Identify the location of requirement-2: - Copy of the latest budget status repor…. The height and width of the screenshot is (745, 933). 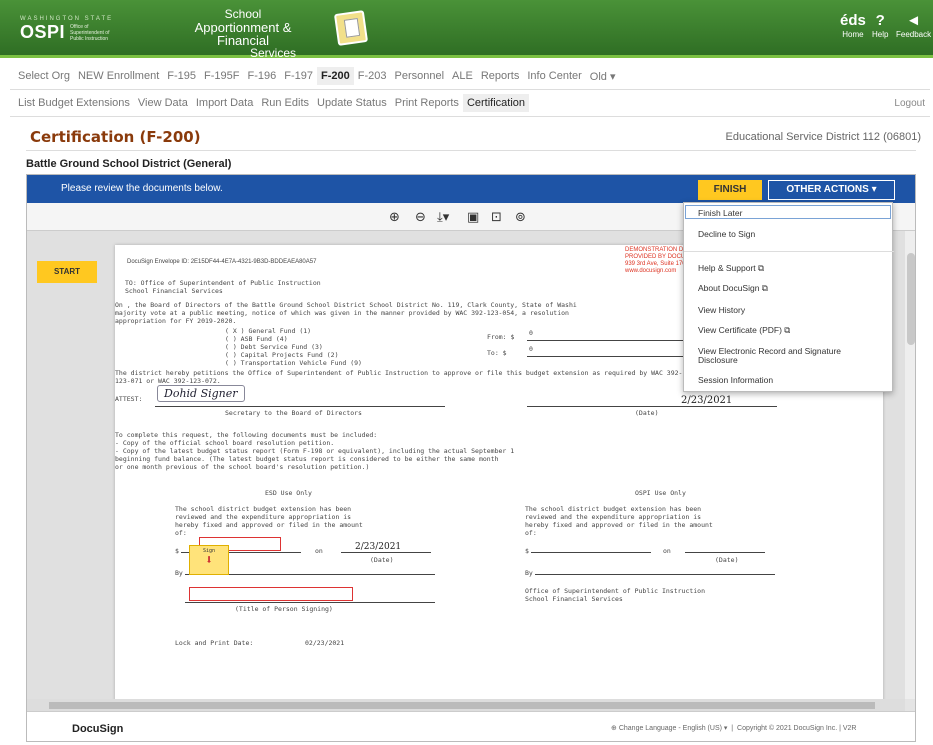
(315, 451).